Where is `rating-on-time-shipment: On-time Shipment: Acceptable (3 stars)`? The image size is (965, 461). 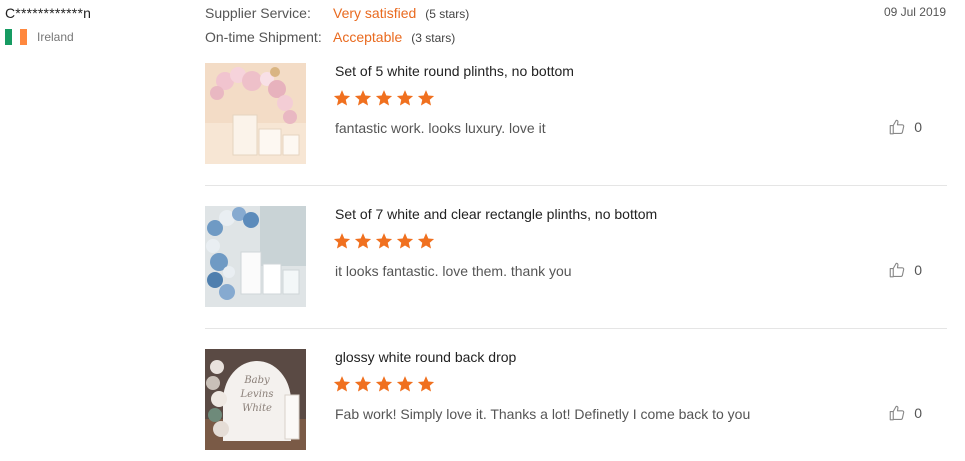 rating-on-time-shipment: On-time Shipment: Acceptable (3 stars) is located at coordinates (337, 41).